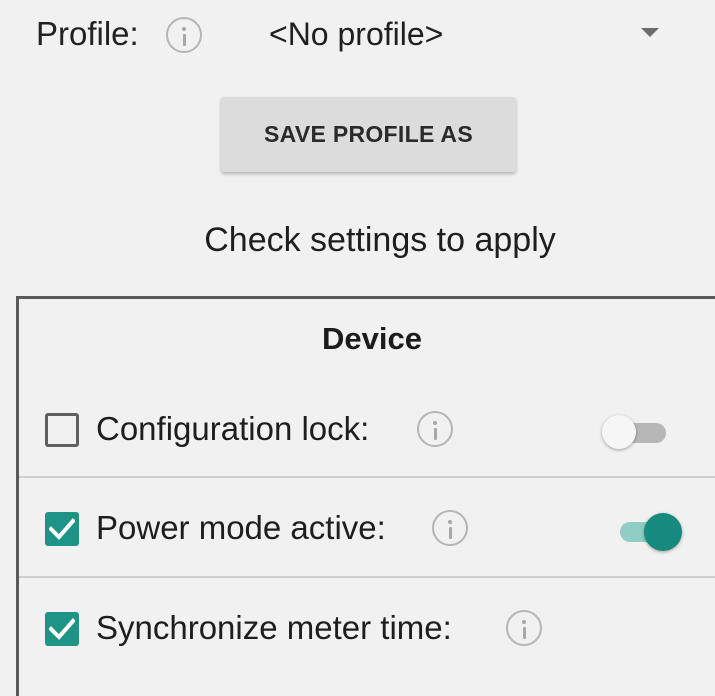 The image size is (715, 696). I want to click on setting-row-configuration-lock: Configuration lock:, so click(367, 428).